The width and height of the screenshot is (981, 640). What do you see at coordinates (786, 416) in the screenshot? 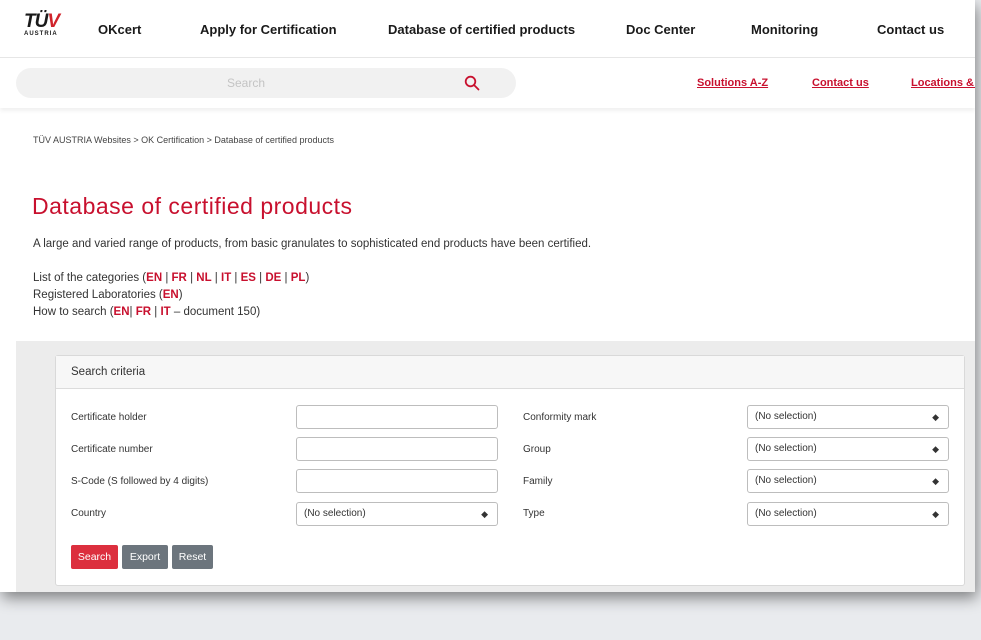
I see `conformity-mark-value: (No selection)` at bounding box center [786, 416].